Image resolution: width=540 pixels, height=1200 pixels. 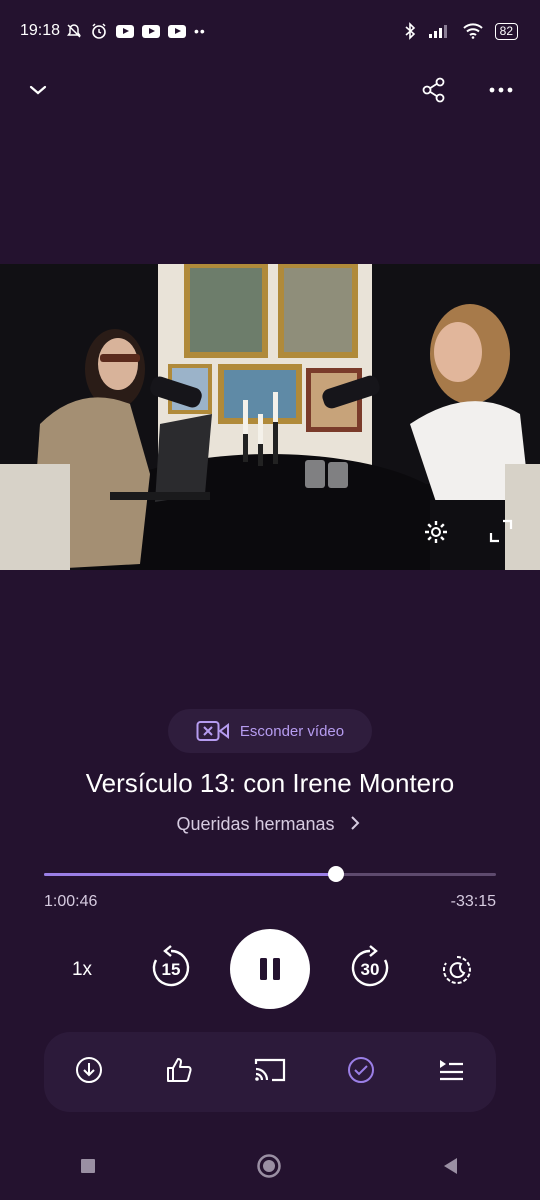 What do you see at coordinates (292, 731) in the screenshot?
I see `hide-video-label: Esconder vídeo` at bounding box center [292, 731].